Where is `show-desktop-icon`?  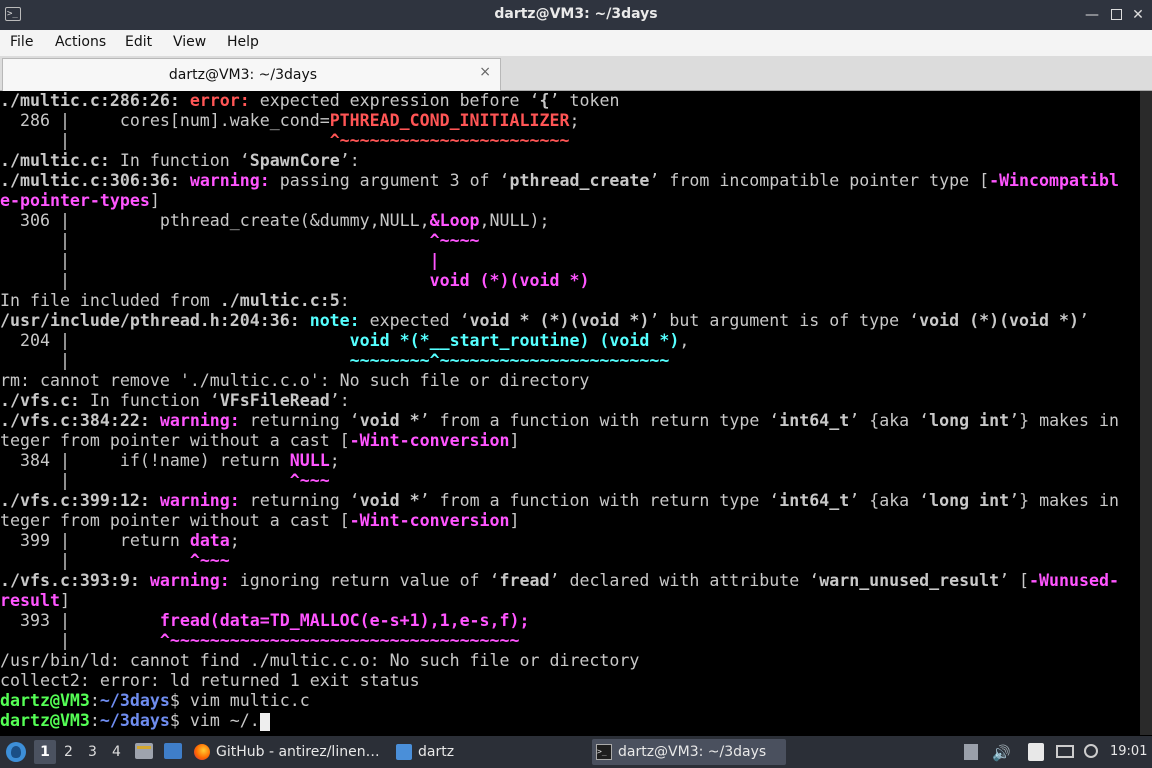 show-desktop-icon is located at coordinates (173, 751).